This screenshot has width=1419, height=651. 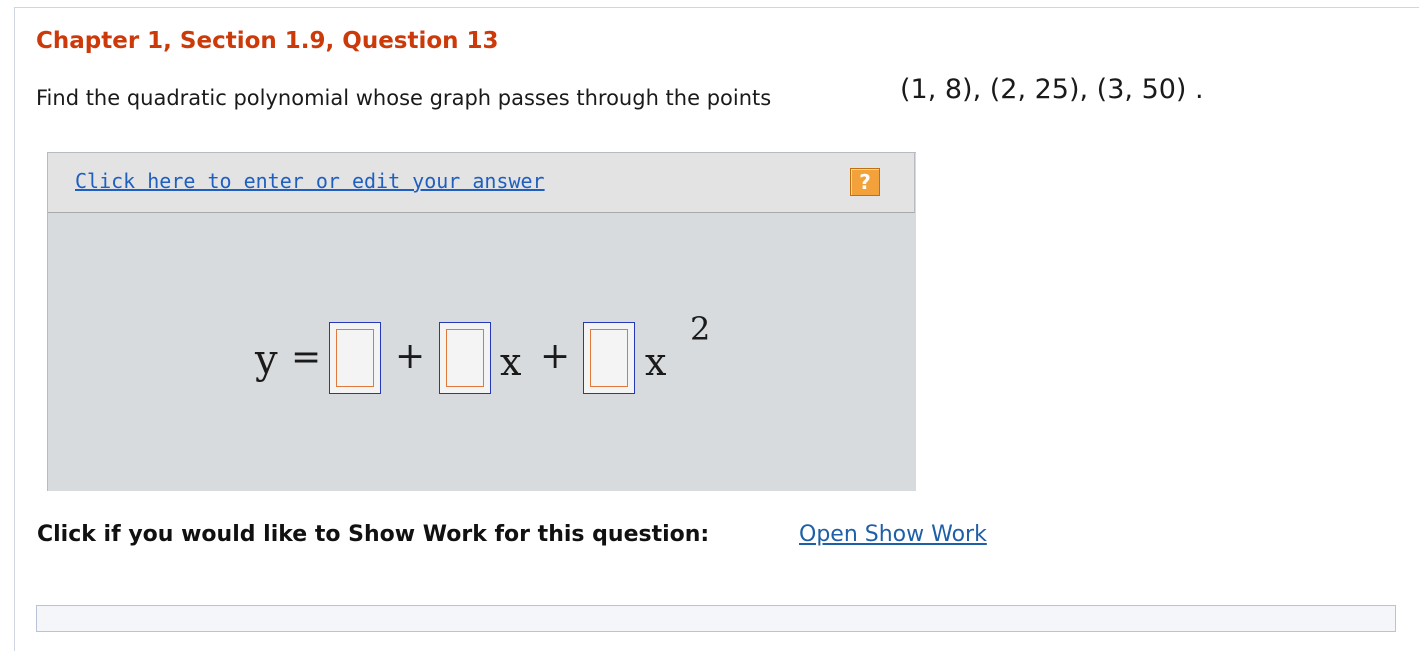 What do you see at coordinates (465, 358) in the screenshot?
I see `linear-coefficient-input` at bounding box center [465, 358].